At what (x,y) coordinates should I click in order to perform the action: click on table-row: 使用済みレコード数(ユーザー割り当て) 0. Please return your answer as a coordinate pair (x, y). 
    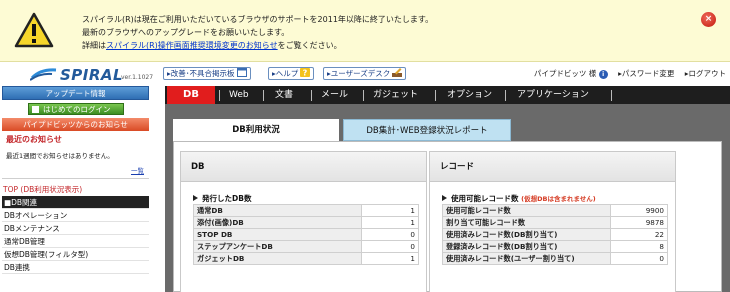
    Looking at the image, I should click on (555, 258).